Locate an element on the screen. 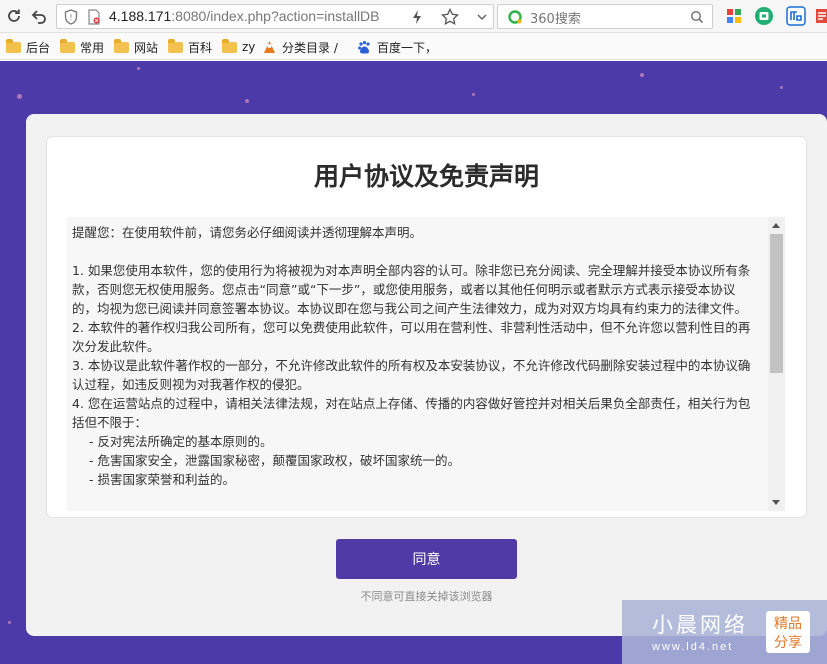  extension-red-icon is located at coordinates (819, 16).